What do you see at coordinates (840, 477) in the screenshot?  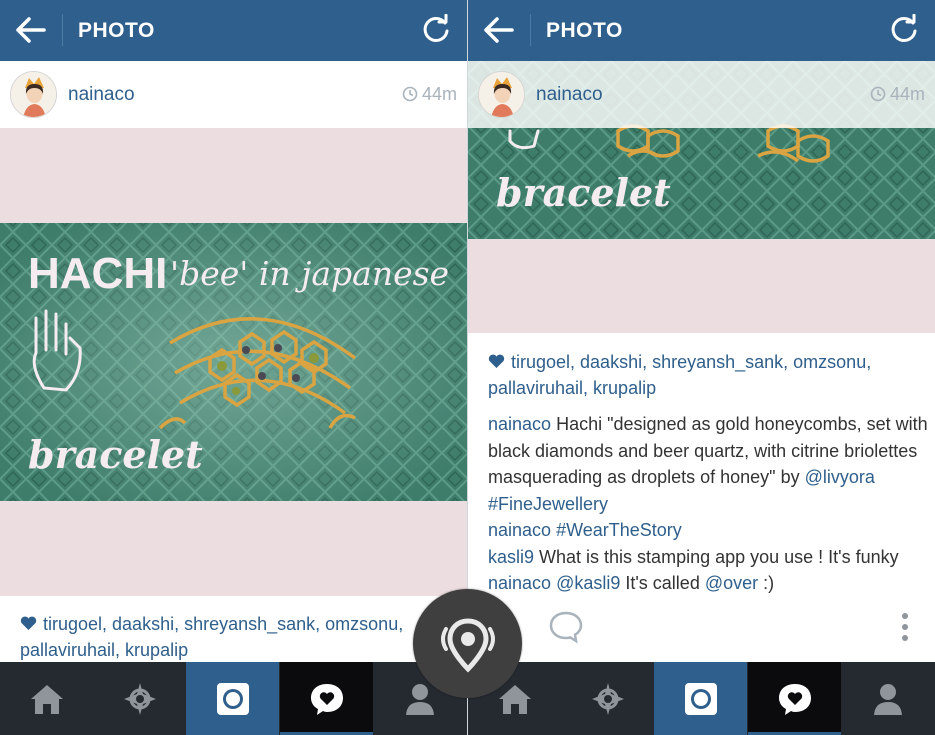 I see `comment-mention: @livyora` at bounding box center [840, 477].